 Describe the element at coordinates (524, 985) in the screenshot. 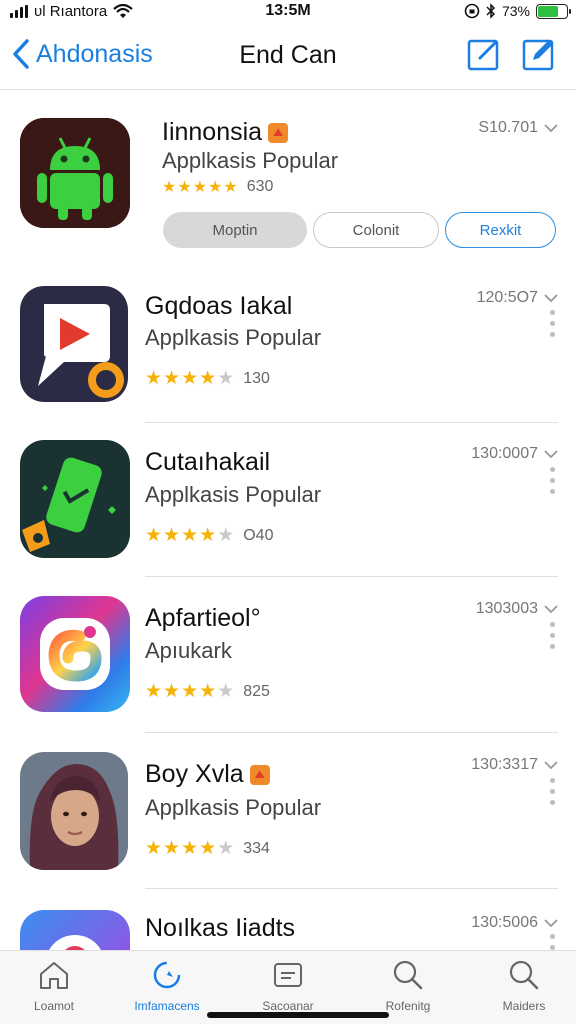

I see `tab-search-2: Maiders` at that location.